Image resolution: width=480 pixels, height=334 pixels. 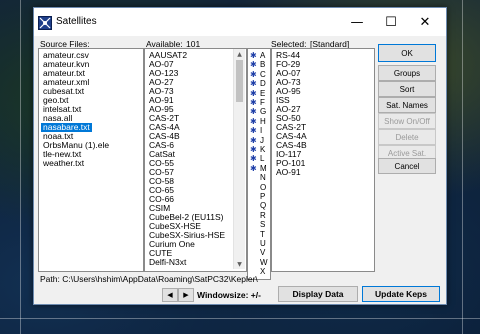 What do you see at coordinates (263, 83) in the screenshot?
I see `alphabet-letter: D` at bounding box center [263, 83].